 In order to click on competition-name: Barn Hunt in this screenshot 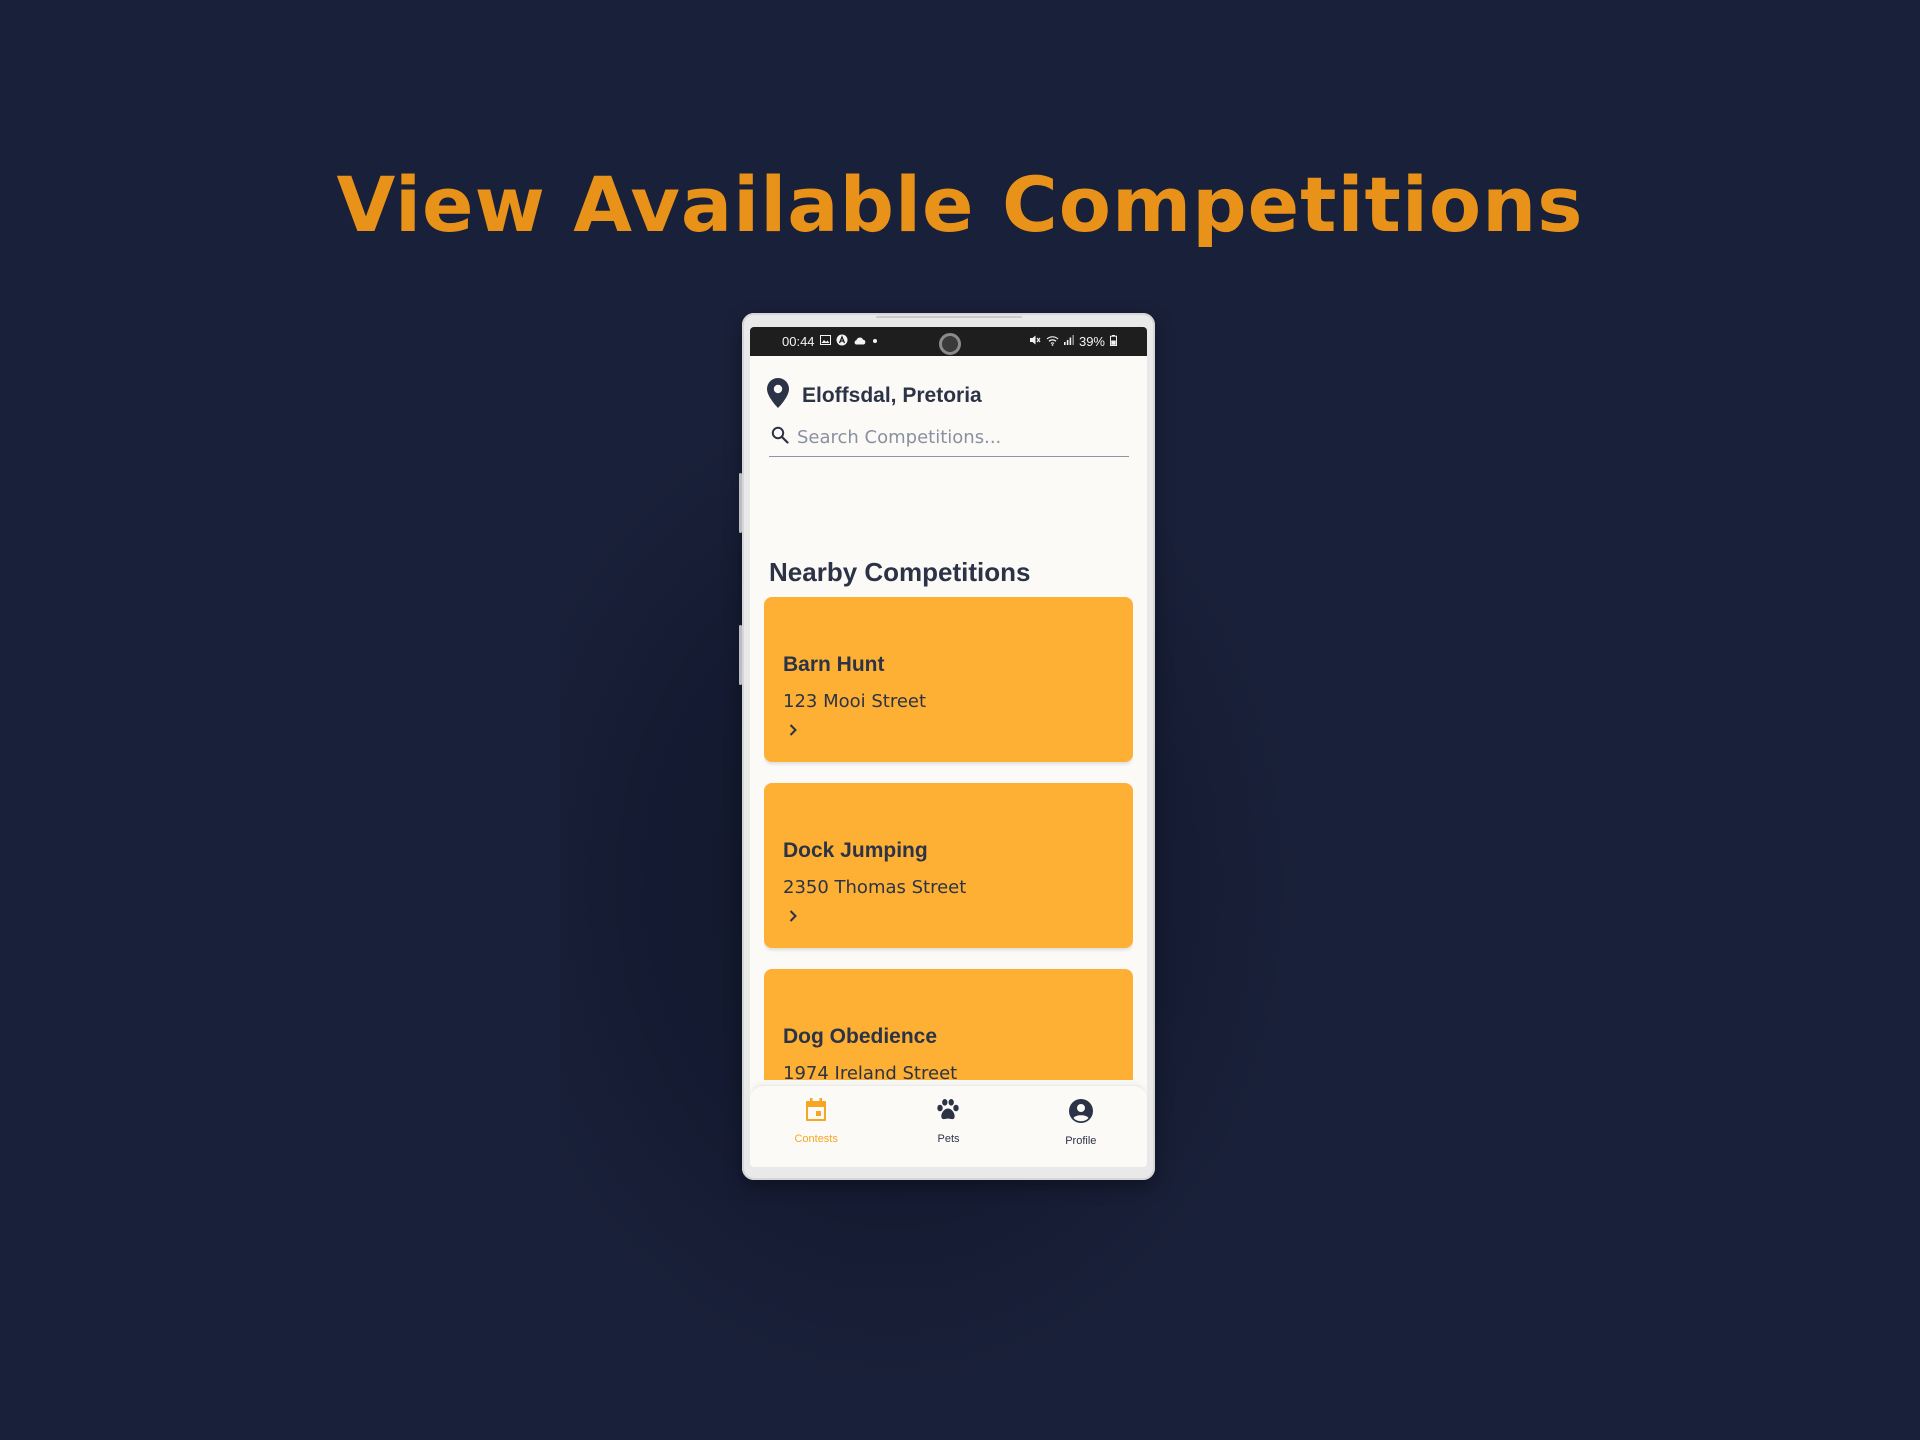, I will do `click(834, 664)`.